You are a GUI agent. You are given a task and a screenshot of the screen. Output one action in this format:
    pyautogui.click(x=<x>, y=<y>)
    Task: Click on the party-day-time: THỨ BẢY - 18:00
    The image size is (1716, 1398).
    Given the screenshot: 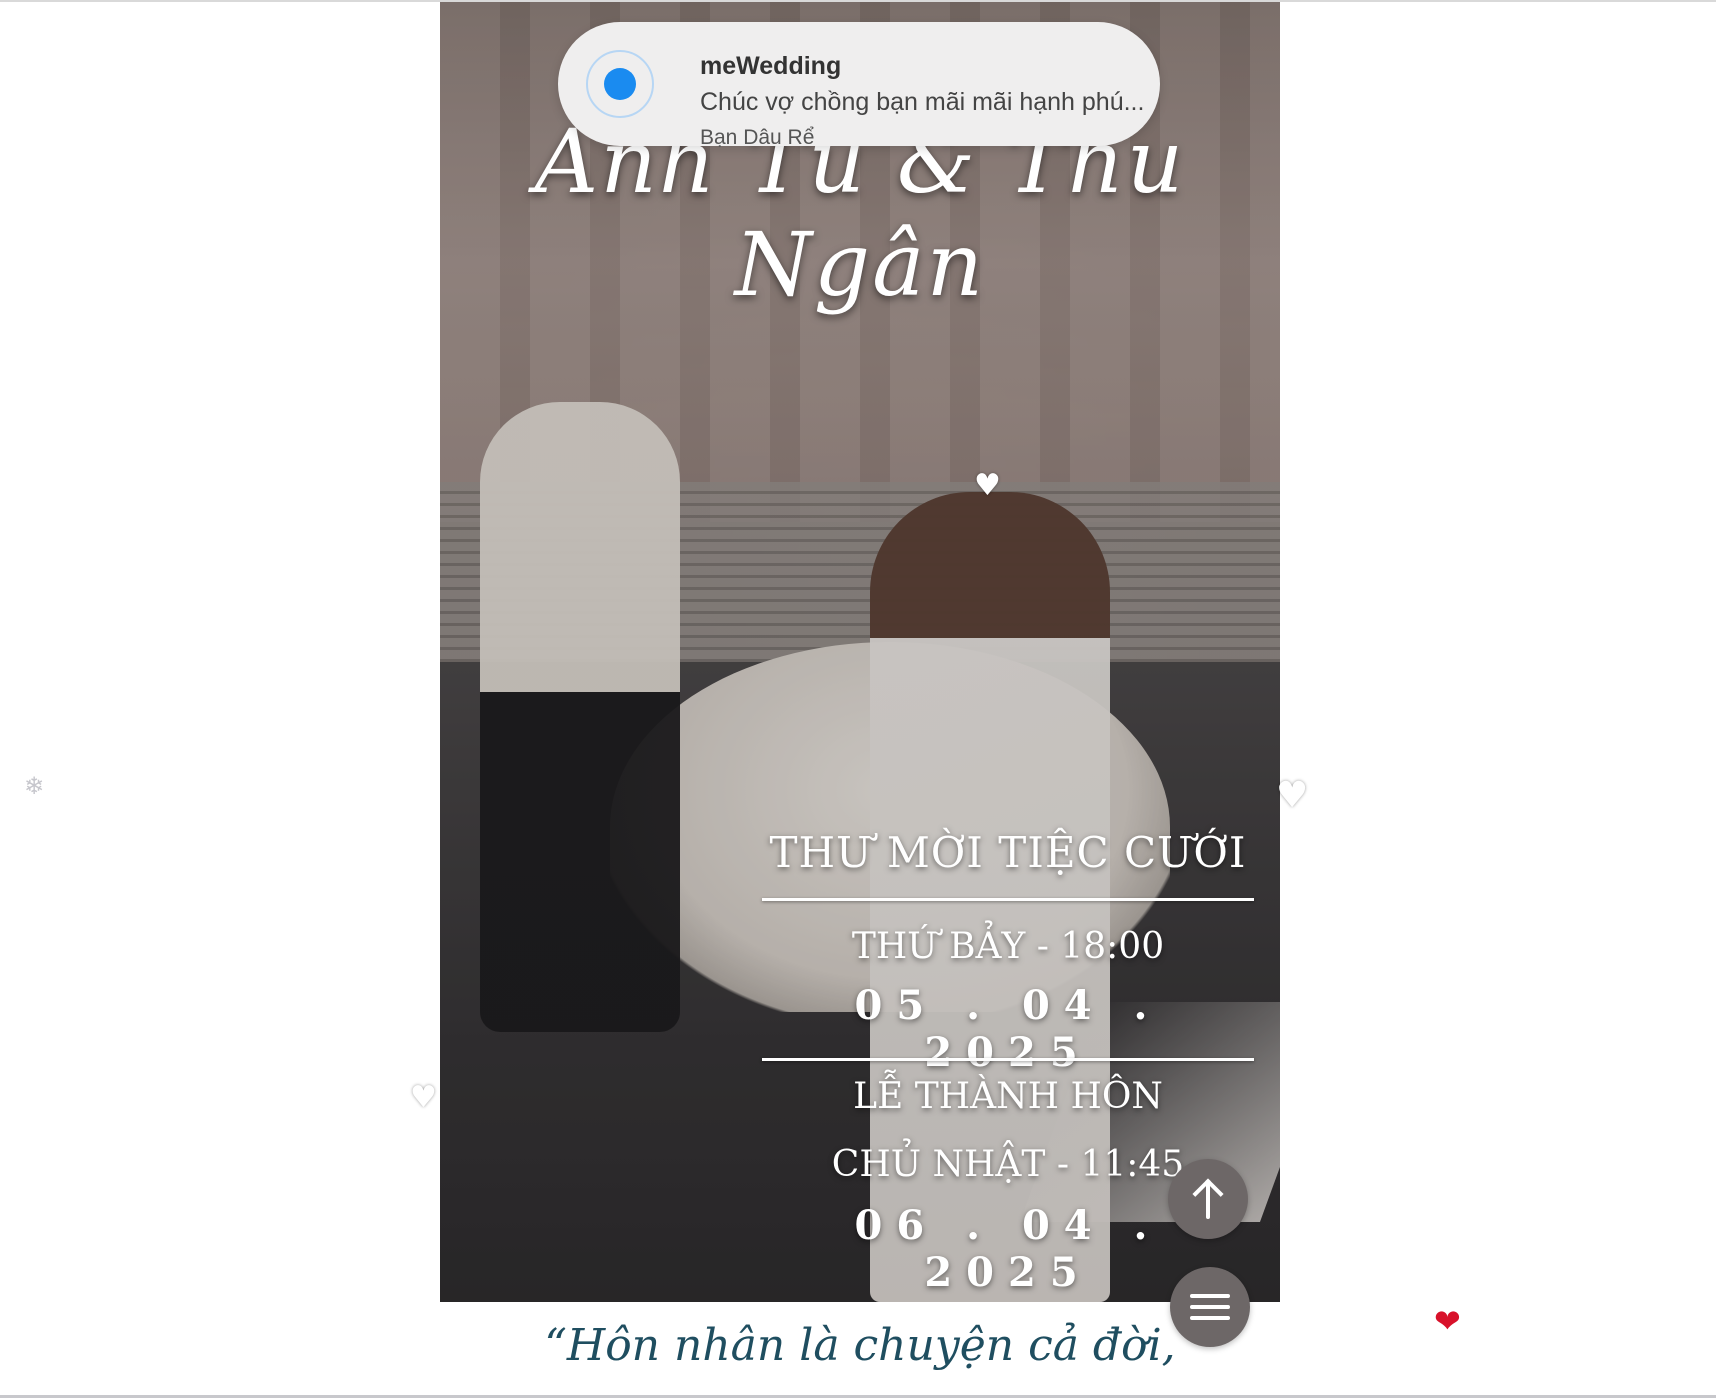 What is the action you would take?
    pyautogui.click(x=1008, y=946)
    